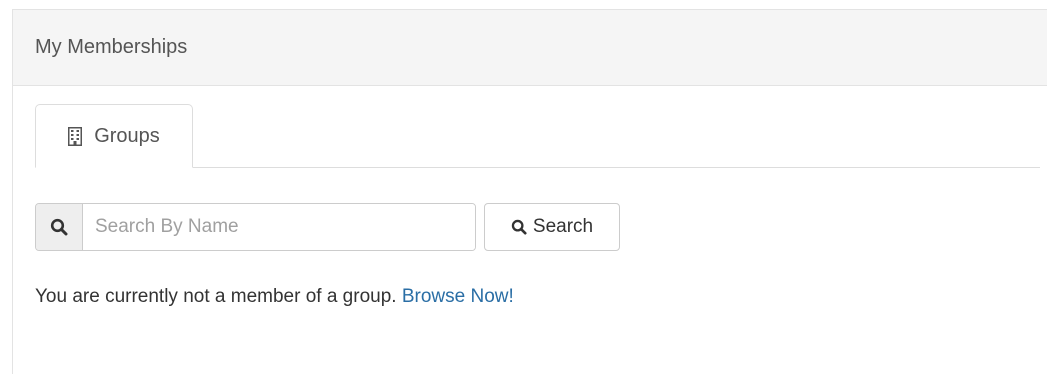 The width and height of the screenshot is (1047, 374). I want to click on search-button: Search, so click(552, 227).